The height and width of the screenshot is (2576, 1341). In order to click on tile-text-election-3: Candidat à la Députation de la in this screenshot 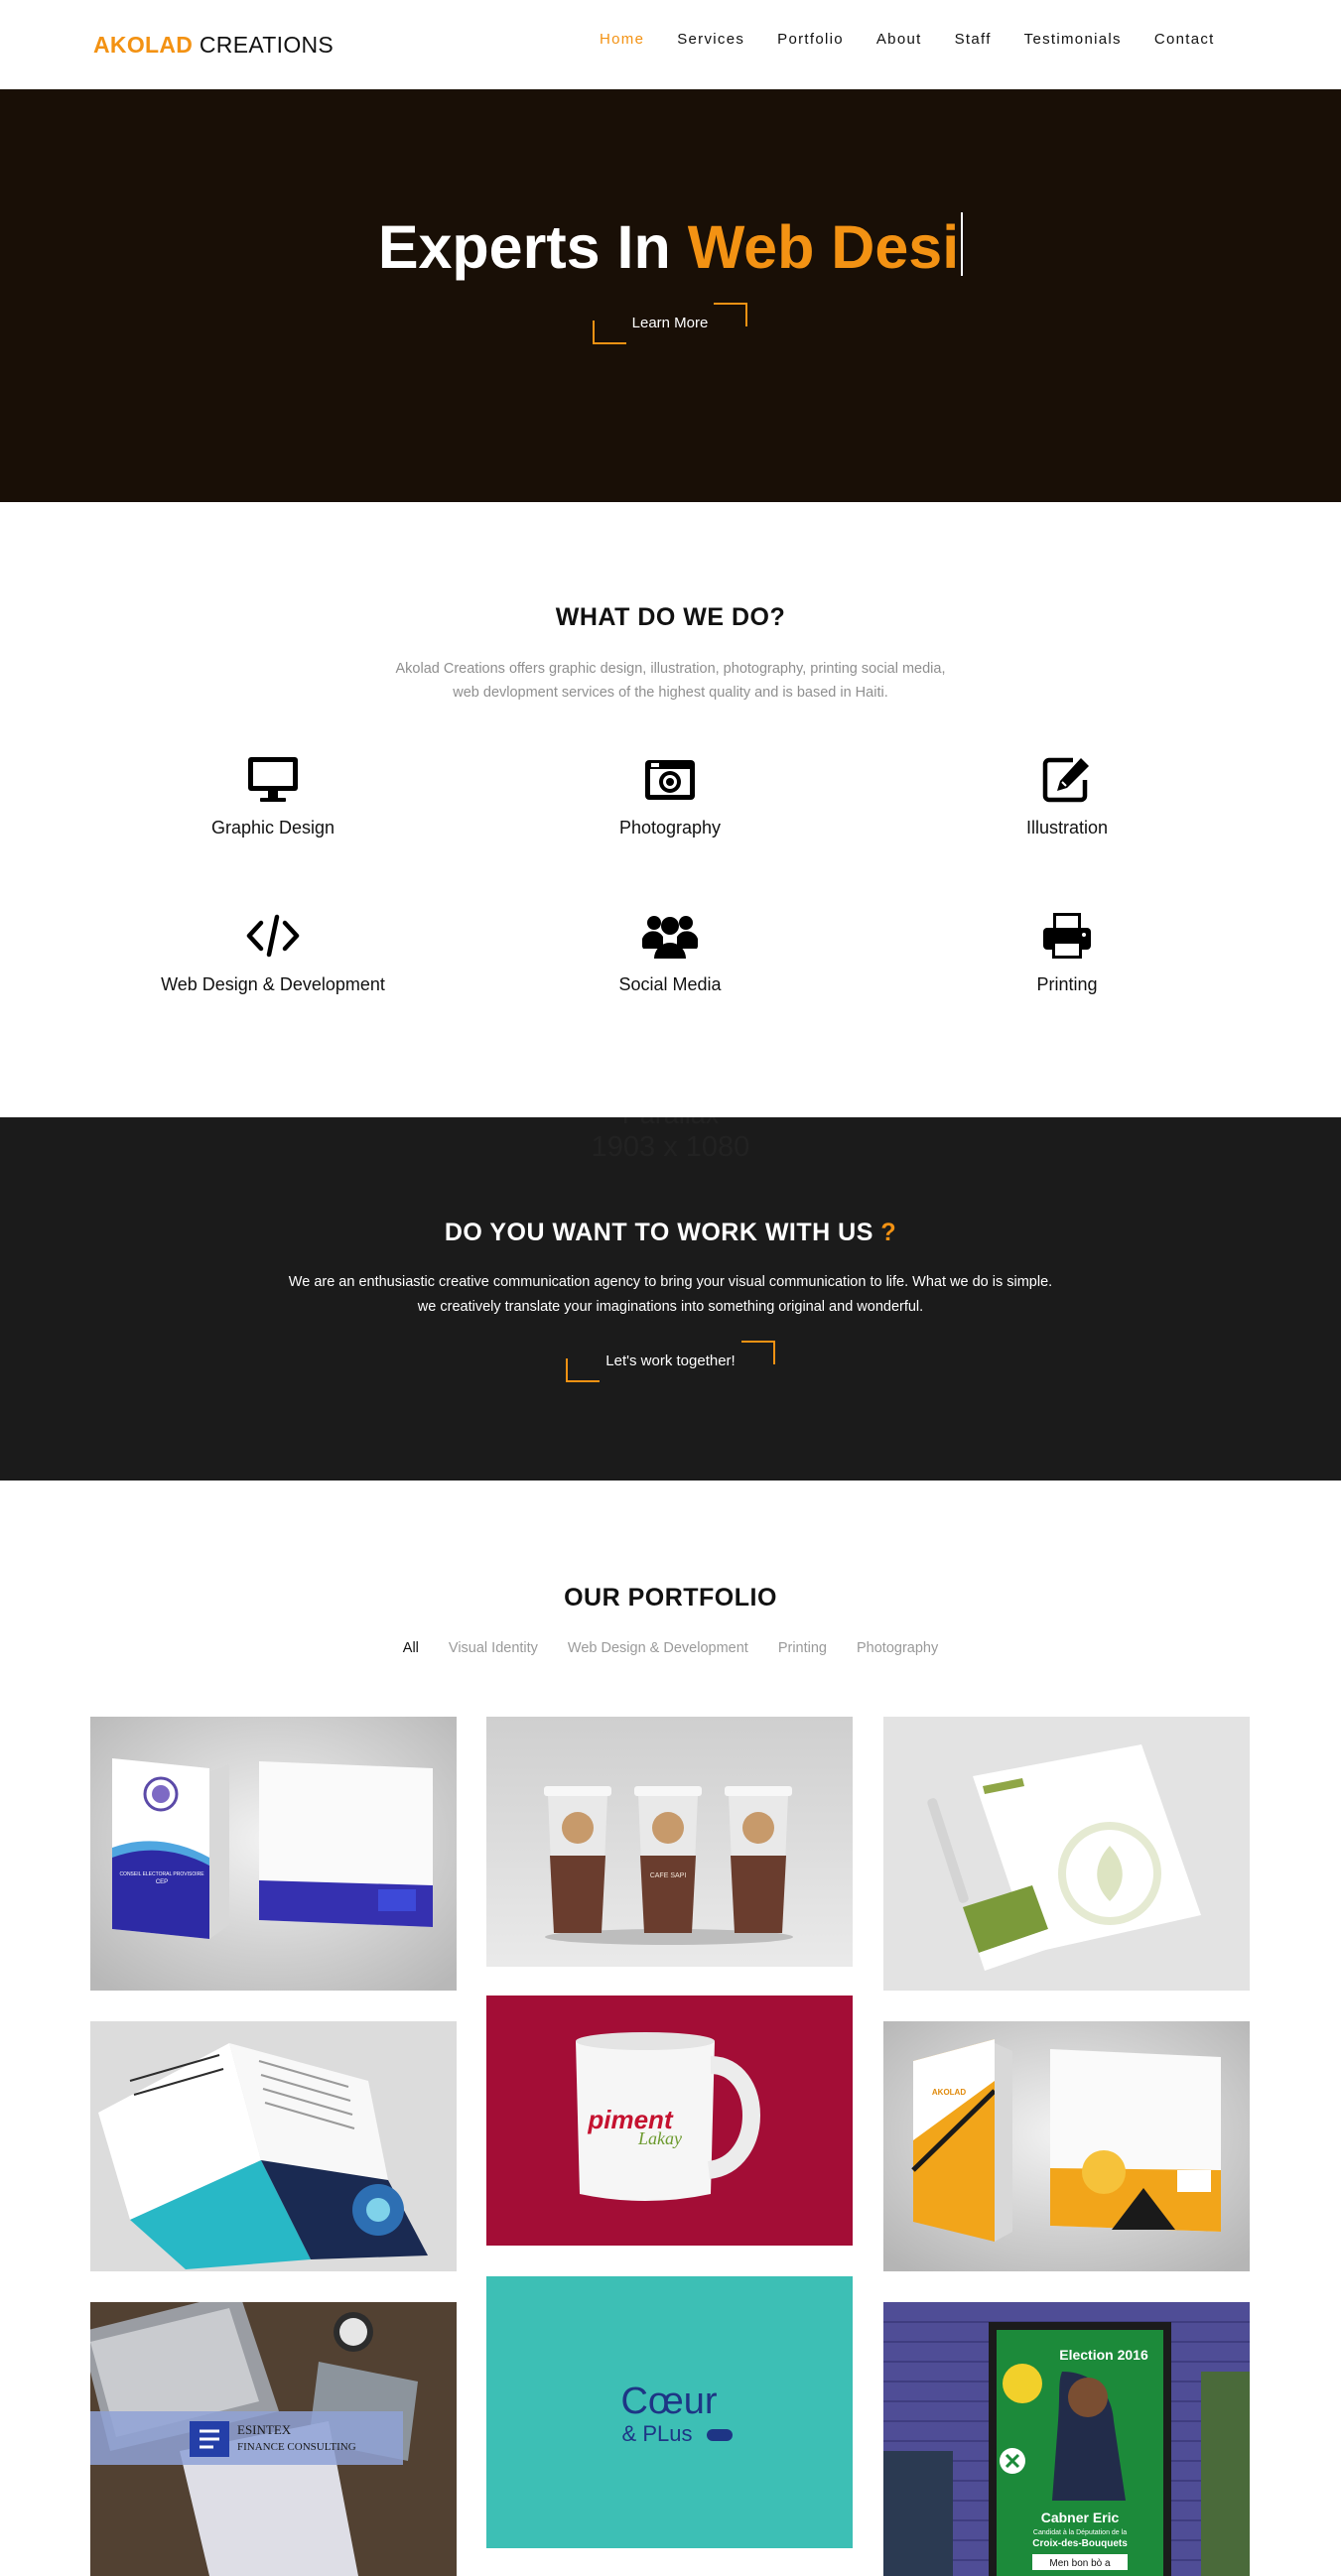, I will do `click(1080, 2533)`.